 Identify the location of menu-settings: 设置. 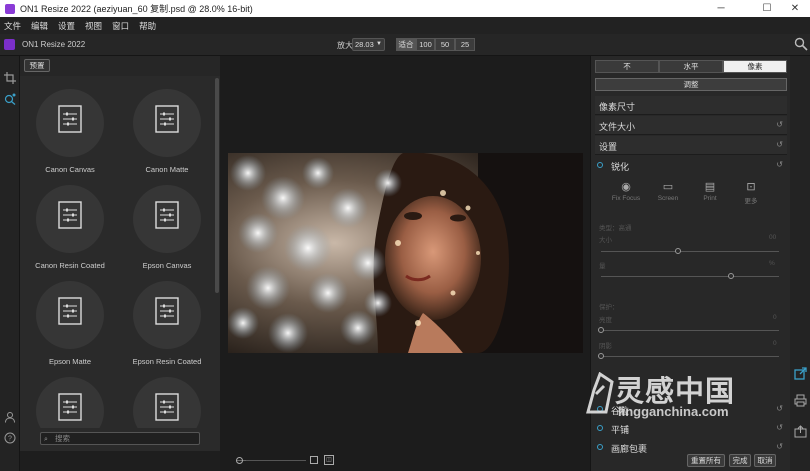
(66, 26).